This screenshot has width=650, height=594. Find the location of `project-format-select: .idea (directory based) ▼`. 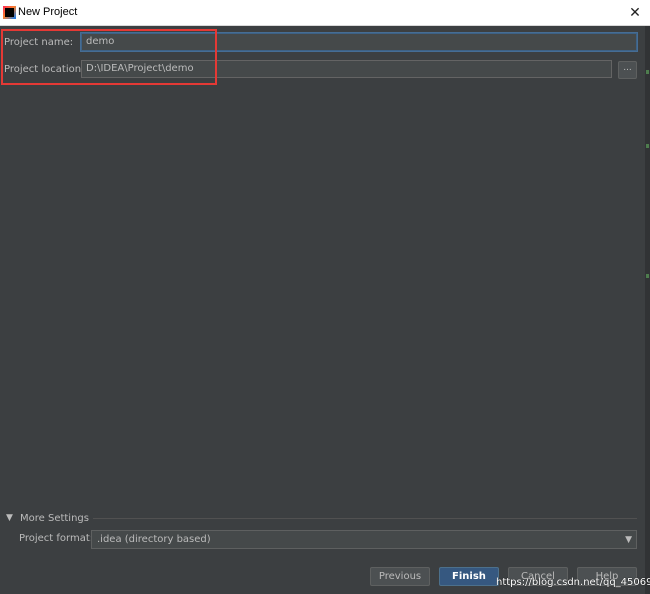

project-format-select: .idea (directory based) ▼ is located at coordinates (364, 539).